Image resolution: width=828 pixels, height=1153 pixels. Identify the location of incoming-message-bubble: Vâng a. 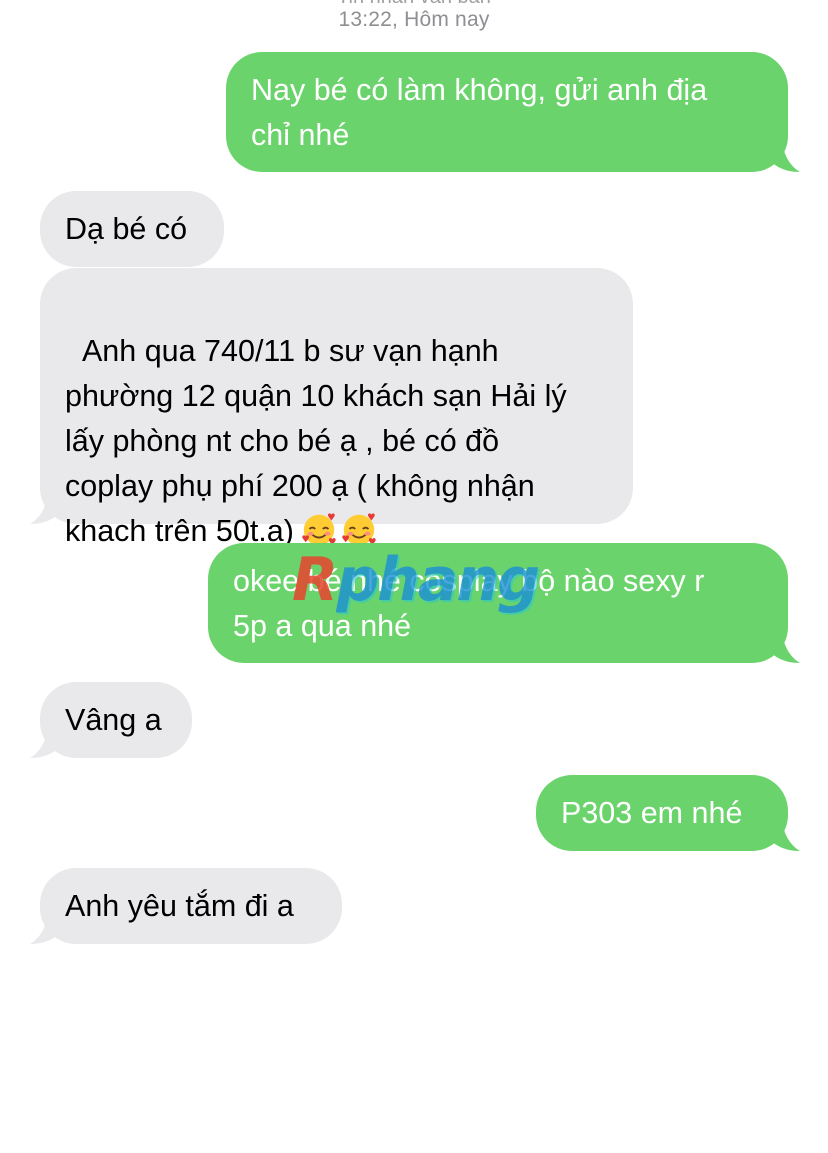
(116, 720).